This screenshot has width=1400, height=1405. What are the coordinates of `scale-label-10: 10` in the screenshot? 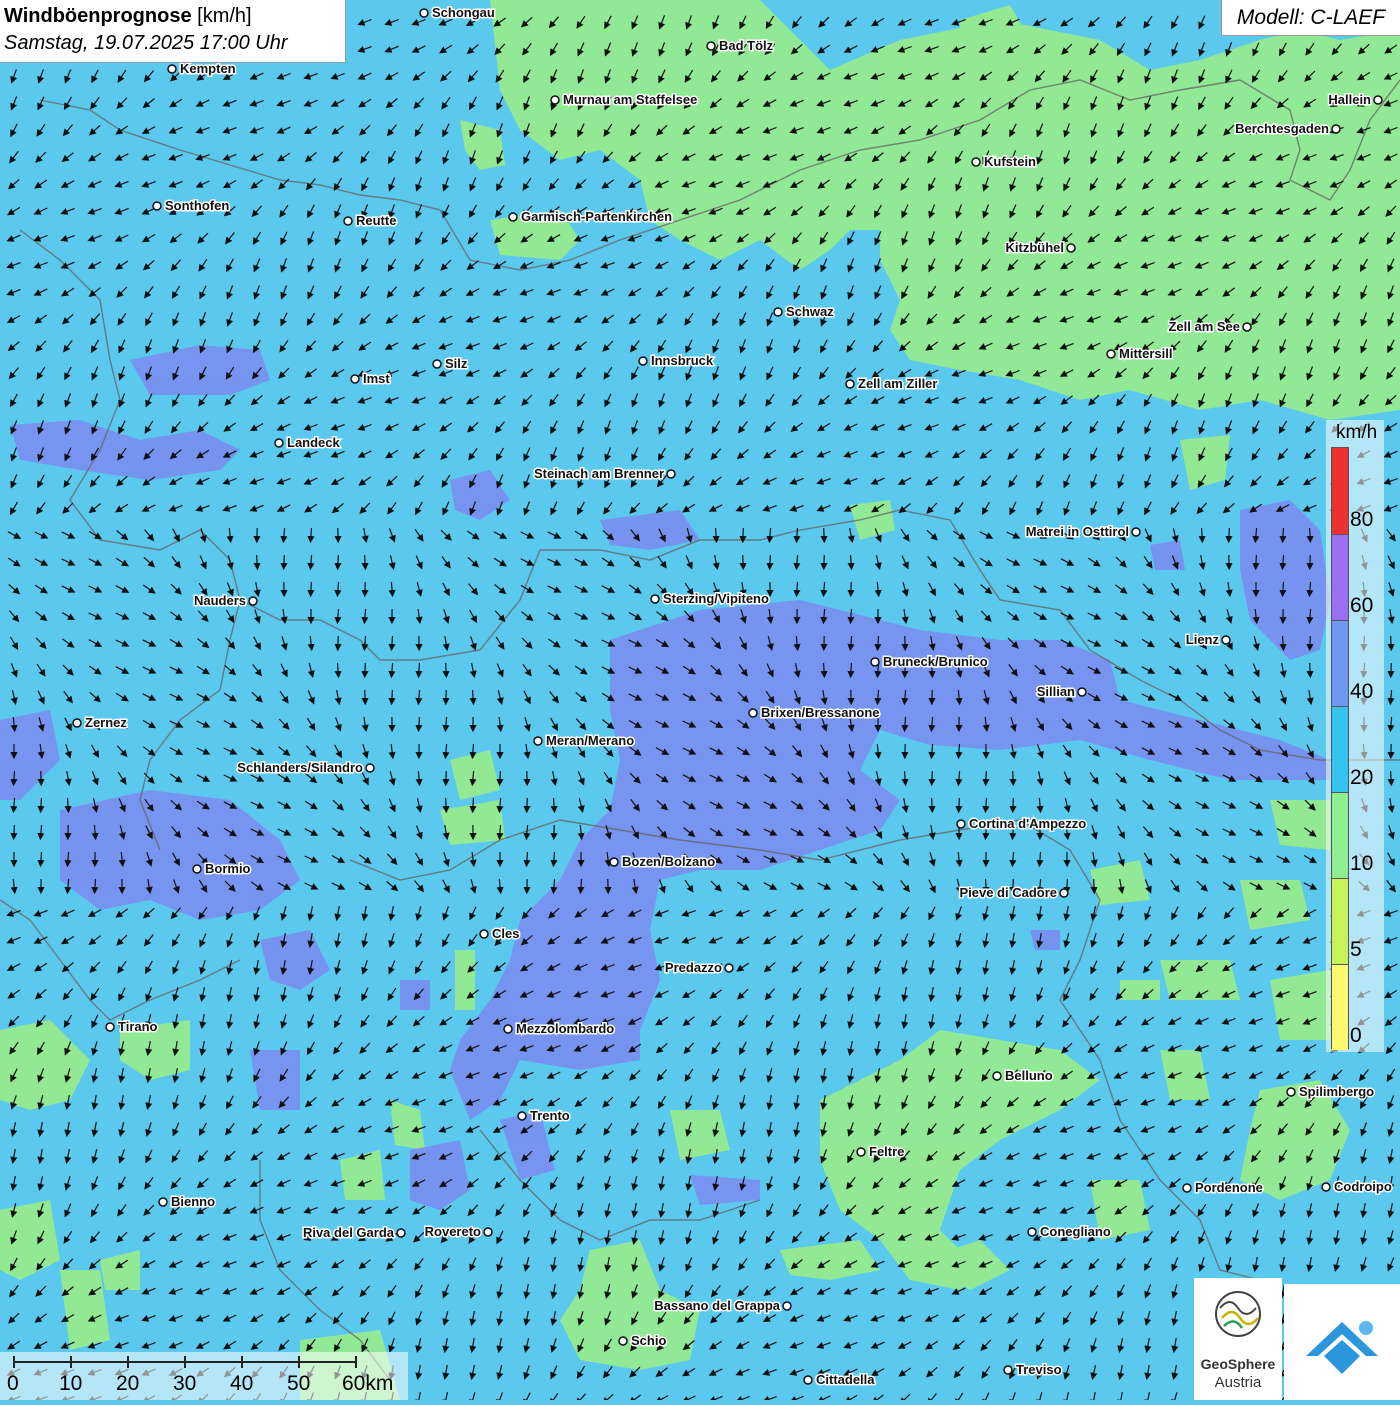 It's located at (70, 1384).